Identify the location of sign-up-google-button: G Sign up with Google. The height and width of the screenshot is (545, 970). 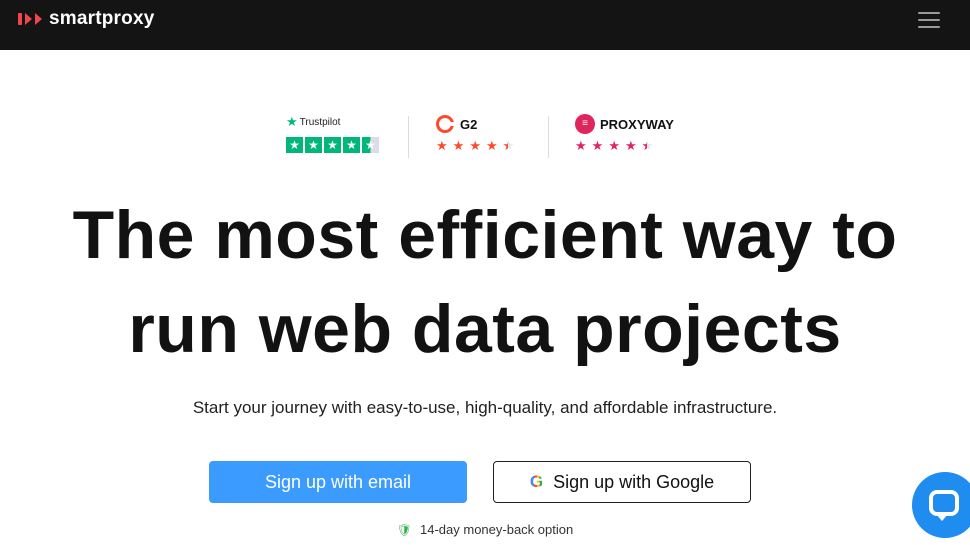
(622, 482).